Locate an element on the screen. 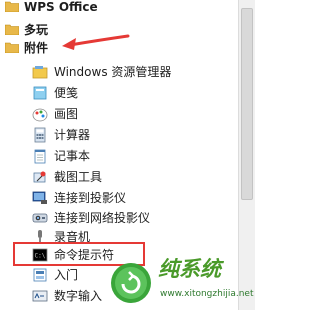 The width and height of the screenshot is (320, 310). watermark-logo: 纯系统 www.xitongzhijia.net is located at coordinates (182, 280).